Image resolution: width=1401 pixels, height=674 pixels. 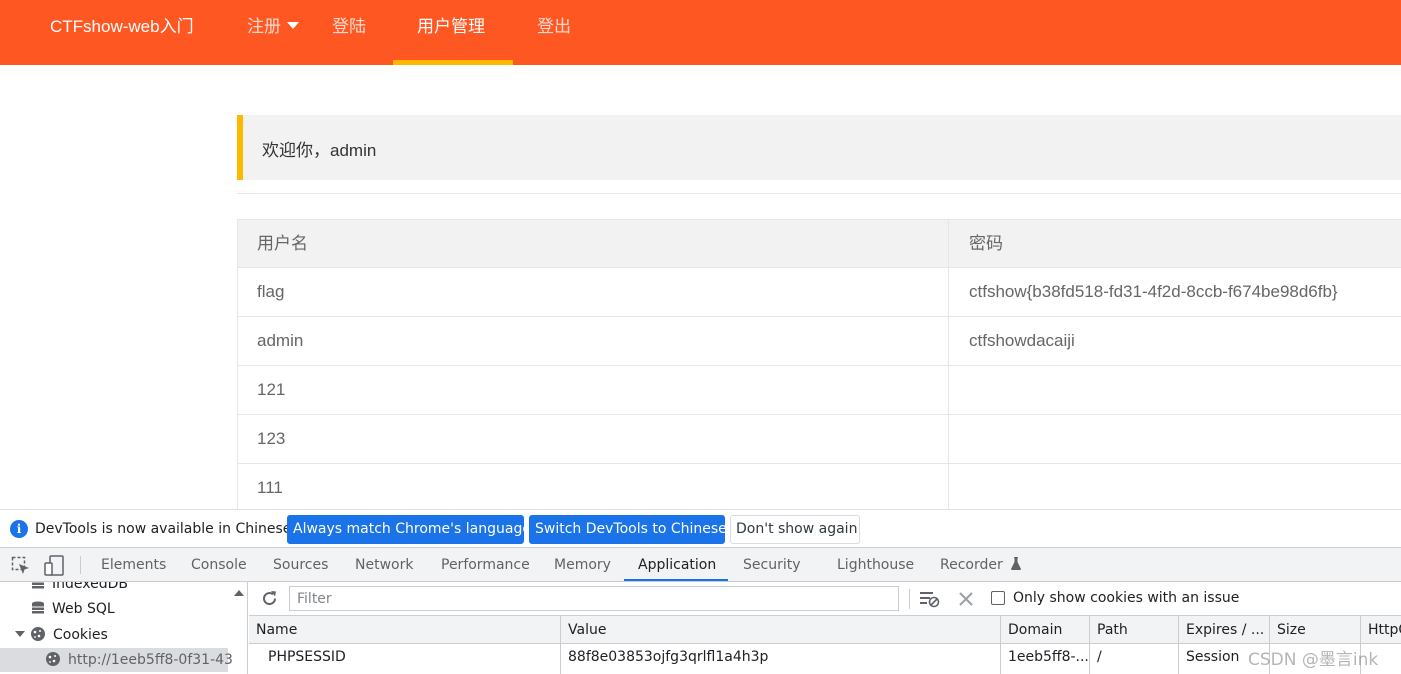 What do you see at coordinates (772, 565) in the screenshot?
I see `tab-security: Security` at bounding box center [772, 565].